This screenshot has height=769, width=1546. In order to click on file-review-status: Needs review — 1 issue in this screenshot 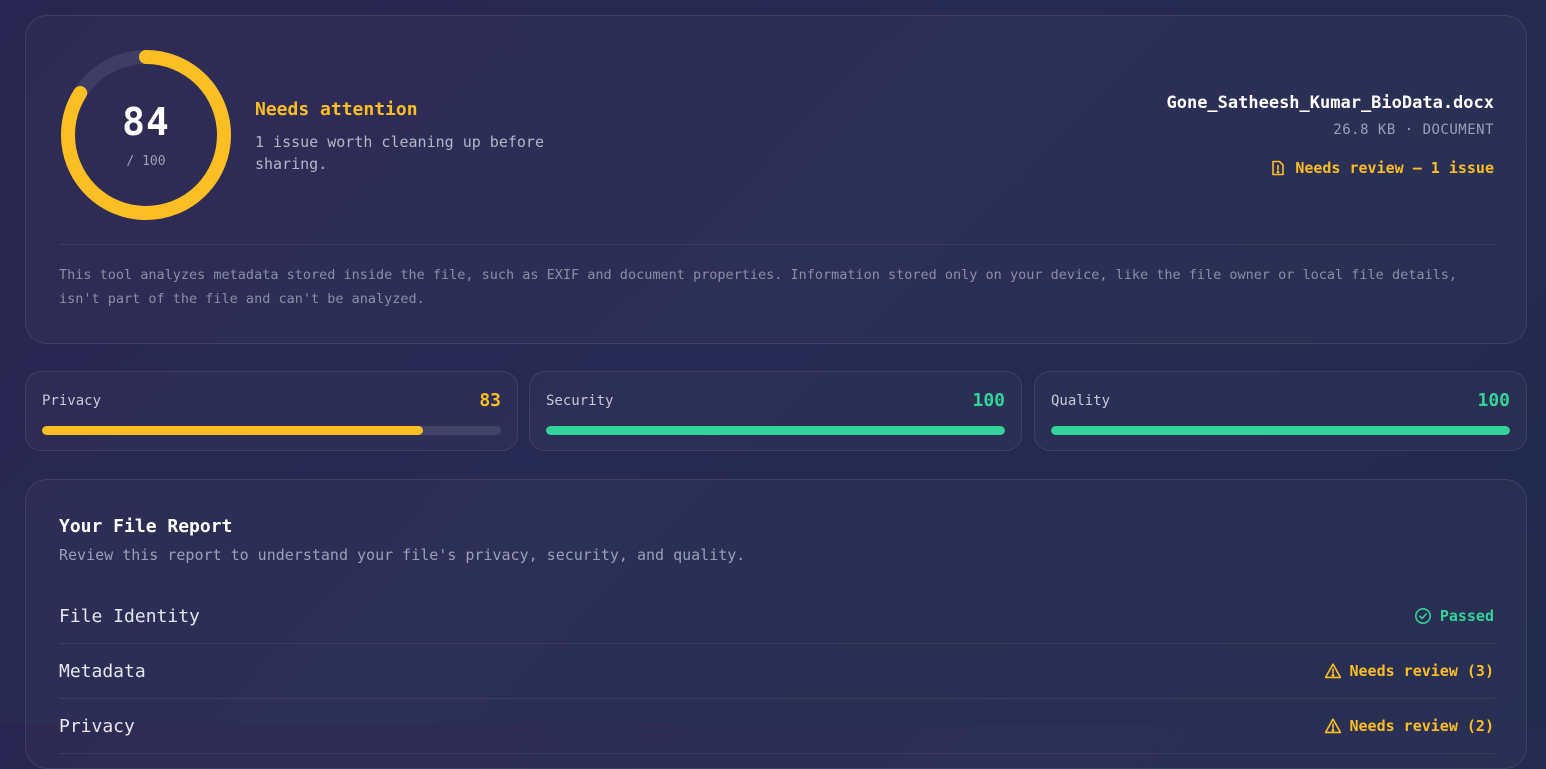, I will do `click(1381, 168)`.